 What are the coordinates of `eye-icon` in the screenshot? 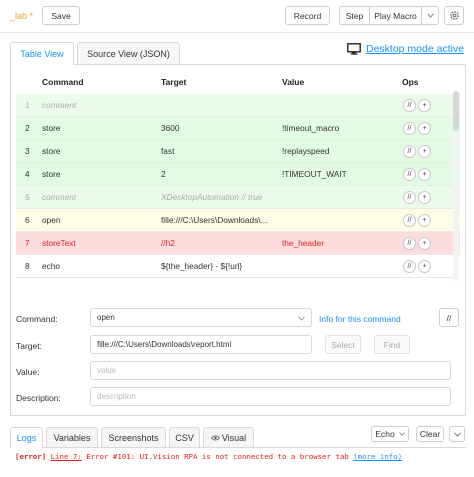 It's located at (215, 437).